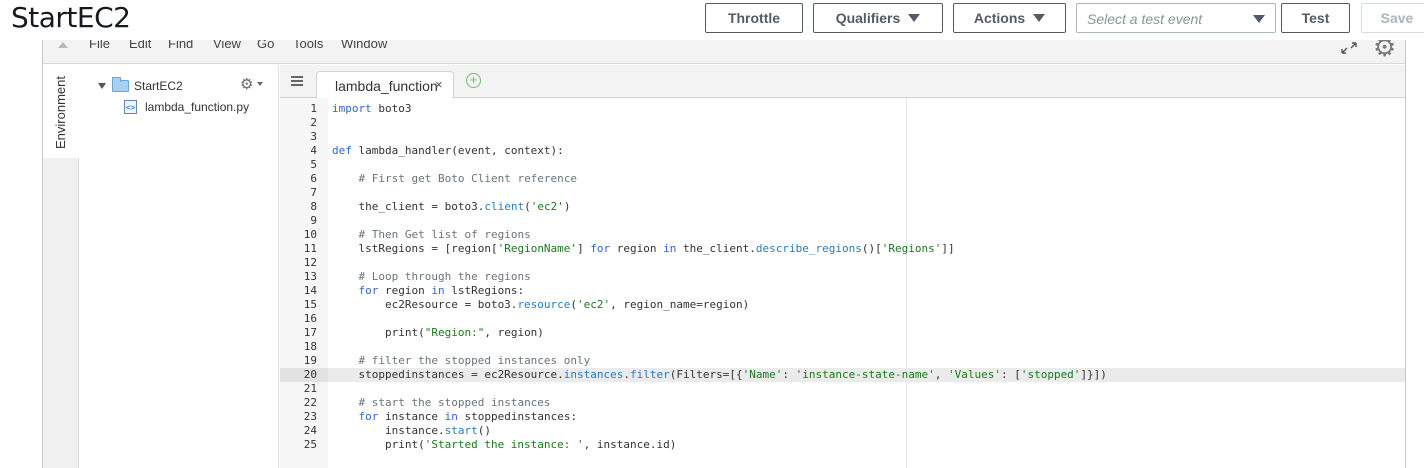 This screenshot has height=468, width=1424. I want to click on code-line: import boto3, so click(866, 109).